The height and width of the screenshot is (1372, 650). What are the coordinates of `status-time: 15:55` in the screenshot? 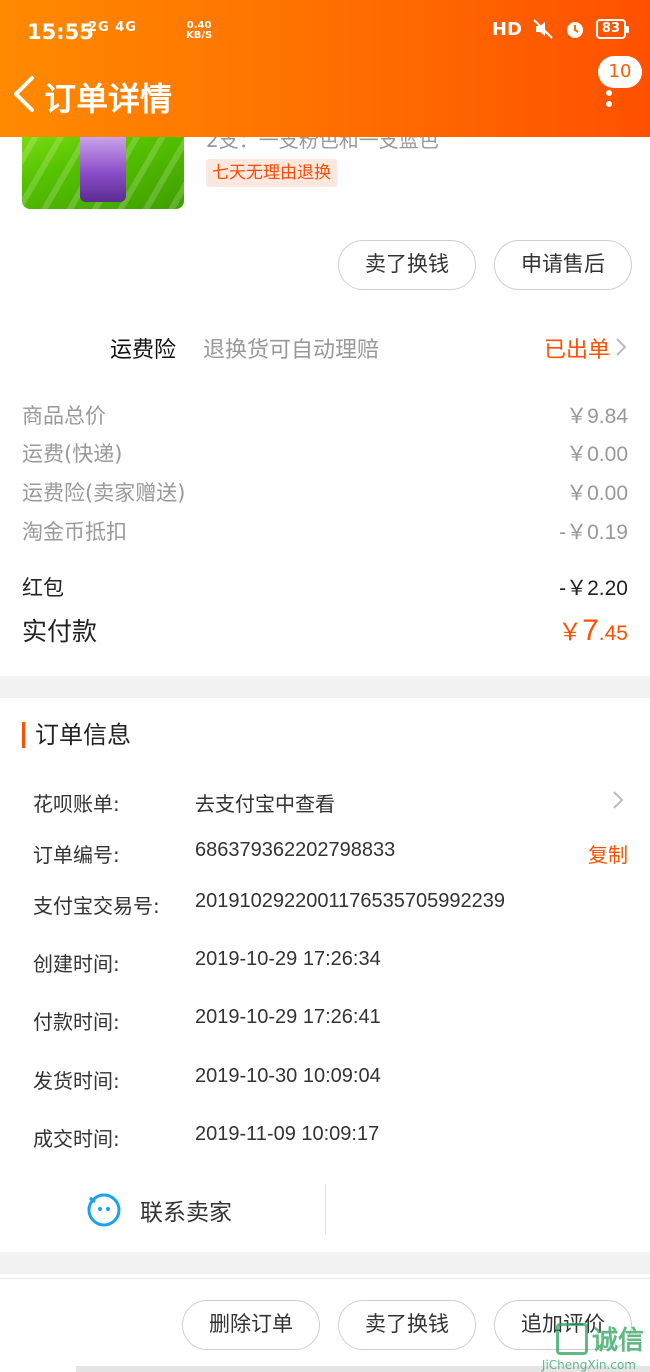 It's located at (60, 32).